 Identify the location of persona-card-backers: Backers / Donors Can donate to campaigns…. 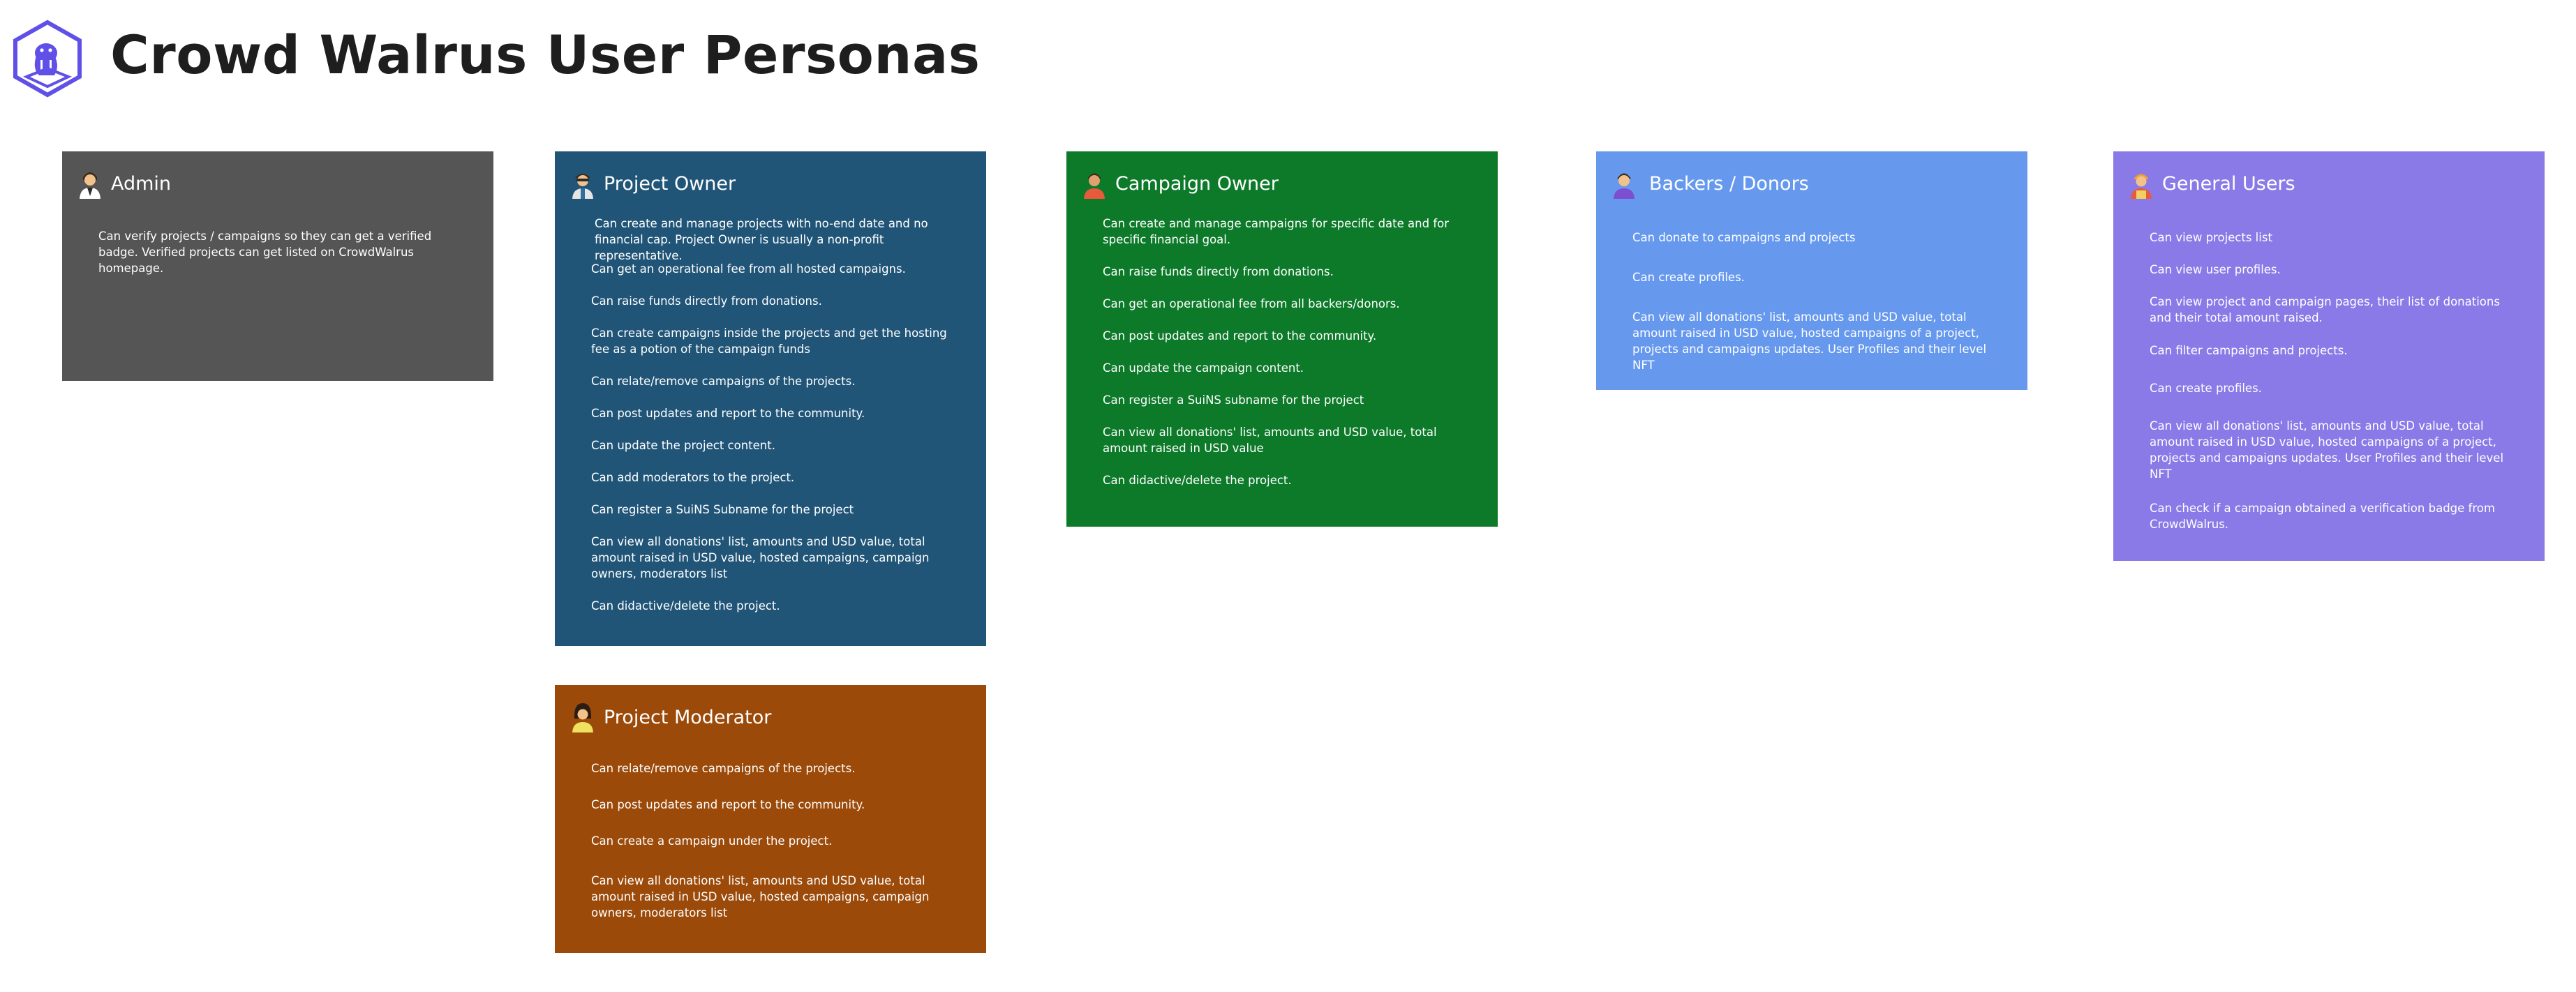
(1811, 270).